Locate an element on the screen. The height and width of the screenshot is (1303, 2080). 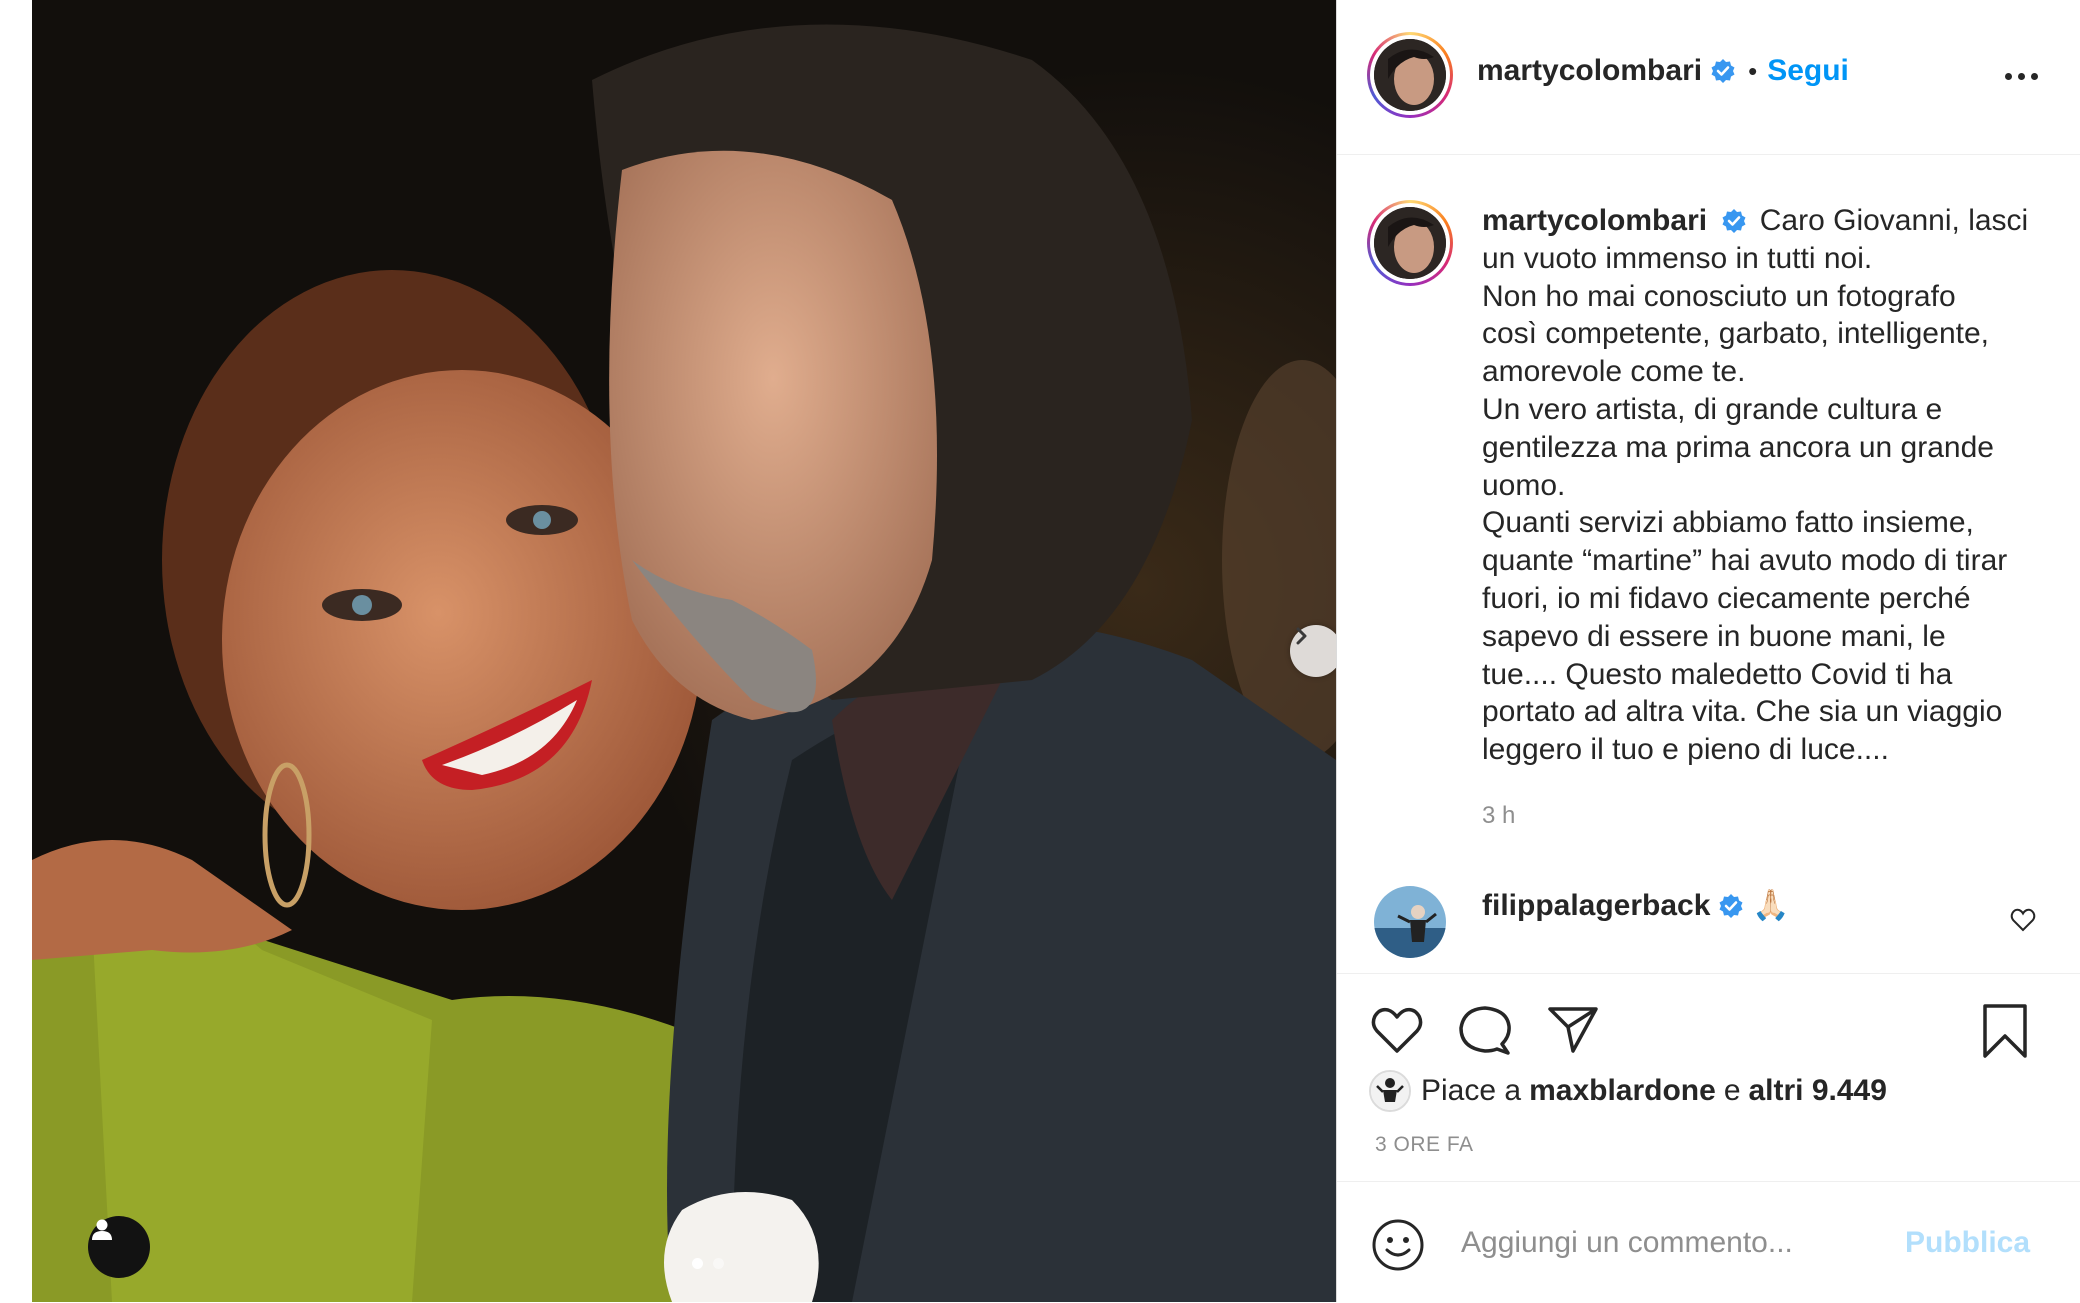
caption-text-line: Un vero artista, di grande cultura e is located at coordinates (1712, 409).